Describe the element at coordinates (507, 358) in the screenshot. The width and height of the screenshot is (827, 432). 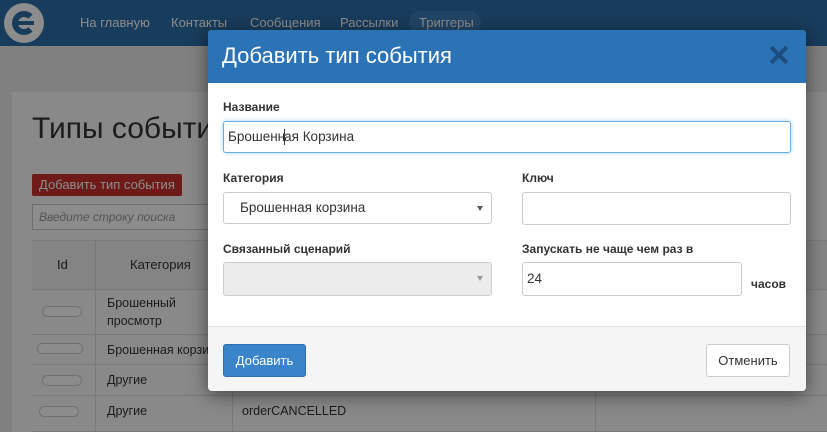
I see `modal-footer: Добавить Отменить` at that location.